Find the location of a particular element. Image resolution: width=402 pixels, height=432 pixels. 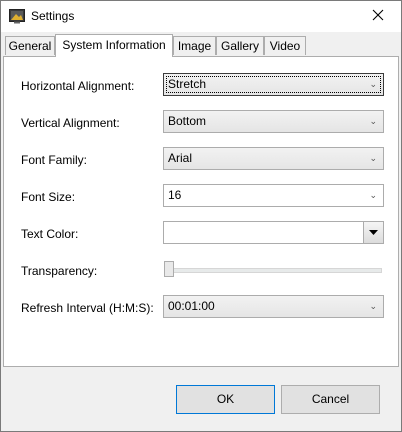

transparency-slider-thumb is located at coordinates (169, 269).